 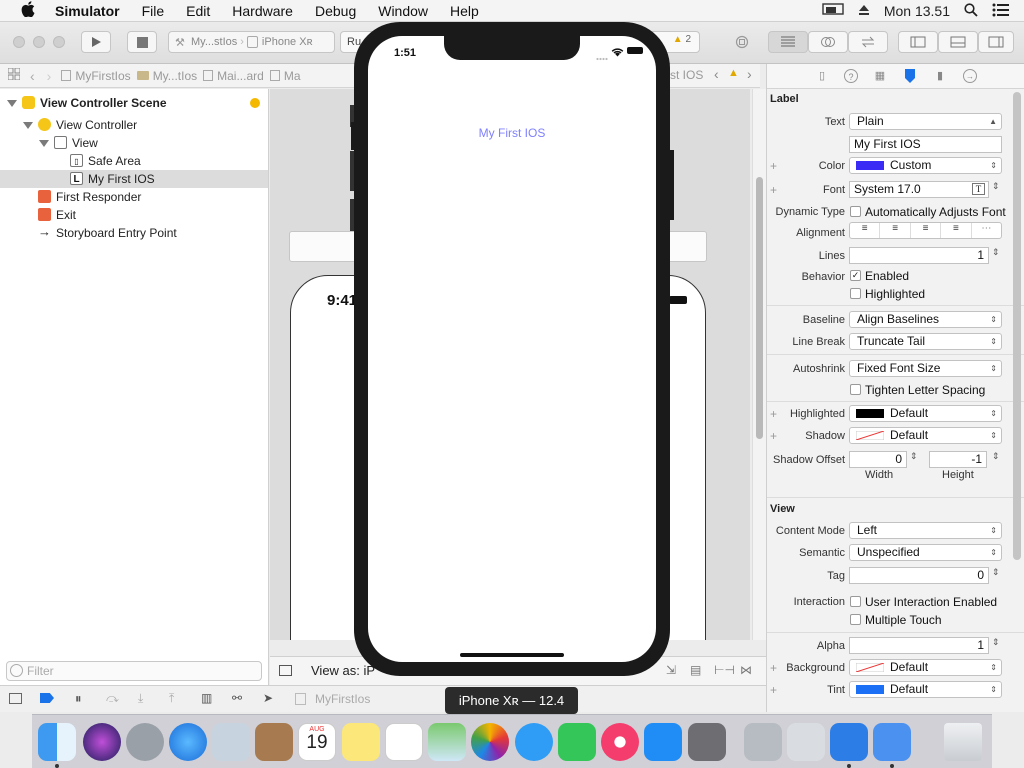 What do you see at coordinates (620, 742) in the screenshot?
I see `itunes-icon` at bounding box center [620, 742].